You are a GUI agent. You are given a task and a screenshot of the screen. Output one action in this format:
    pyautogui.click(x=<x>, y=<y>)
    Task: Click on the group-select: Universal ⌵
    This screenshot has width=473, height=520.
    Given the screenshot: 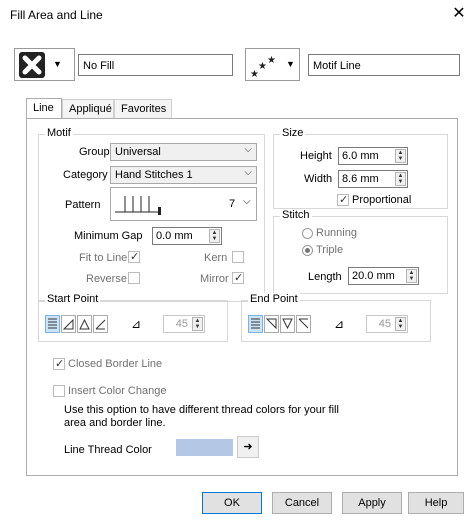 What is the action you would take?
    pyautogui.click(x=183, y=152)
    